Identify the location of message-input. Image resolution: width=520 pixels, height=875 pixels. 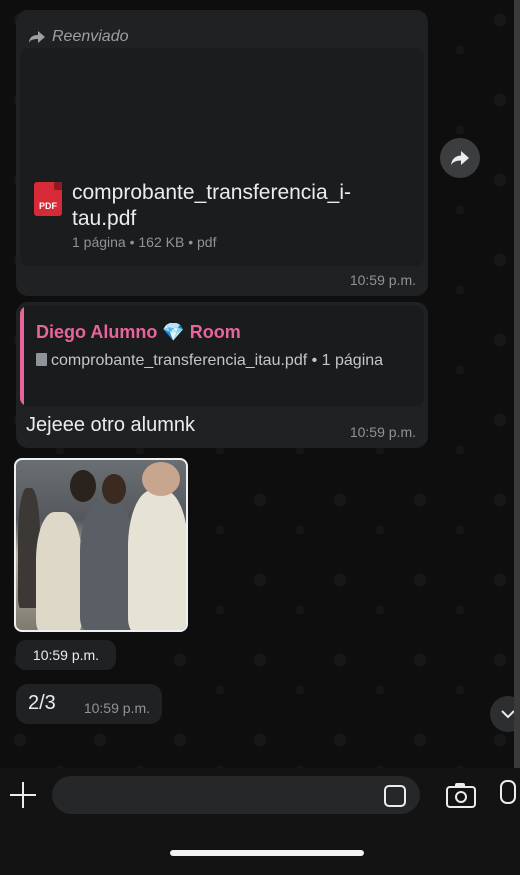
(236, 795).